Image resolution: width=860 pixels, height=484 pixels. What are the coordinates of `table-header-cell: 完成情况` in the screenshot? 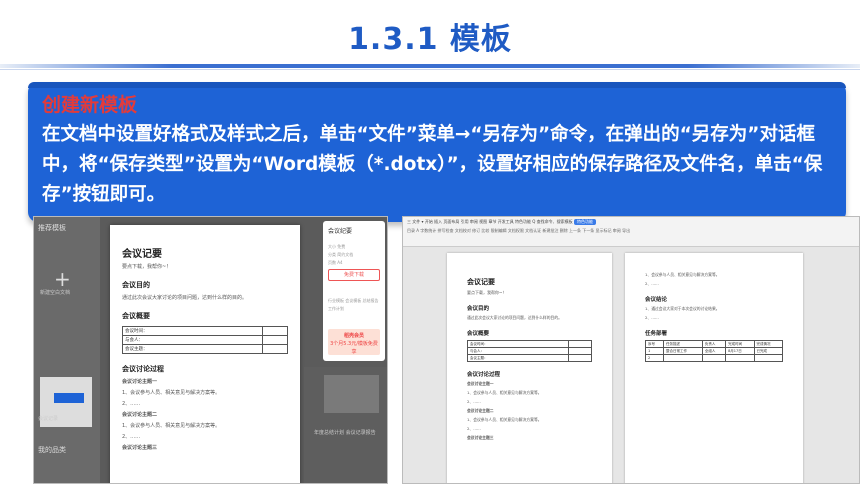 It's located at (768, 344).